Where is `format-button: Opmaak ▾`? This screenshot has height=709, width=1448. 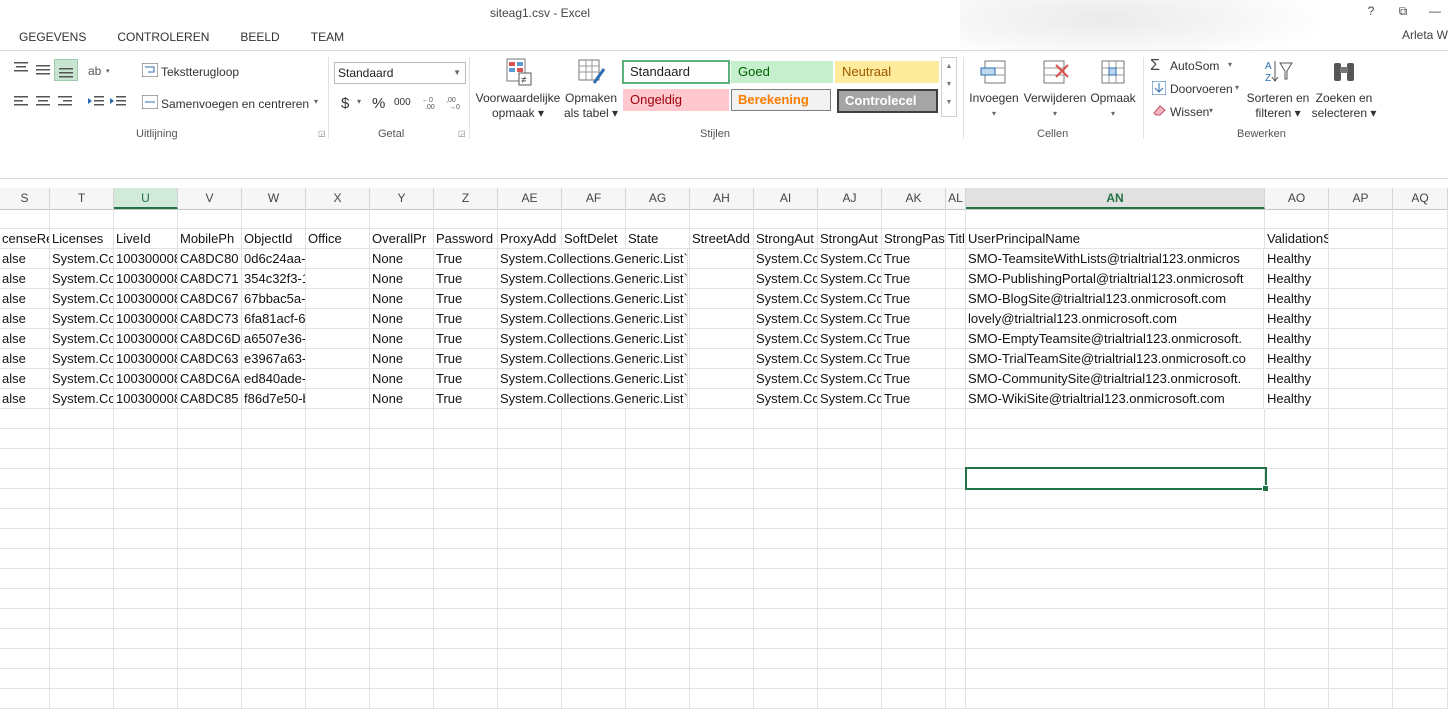 format-button: Opmaak ▾ is located at coordinates (1113, 89).